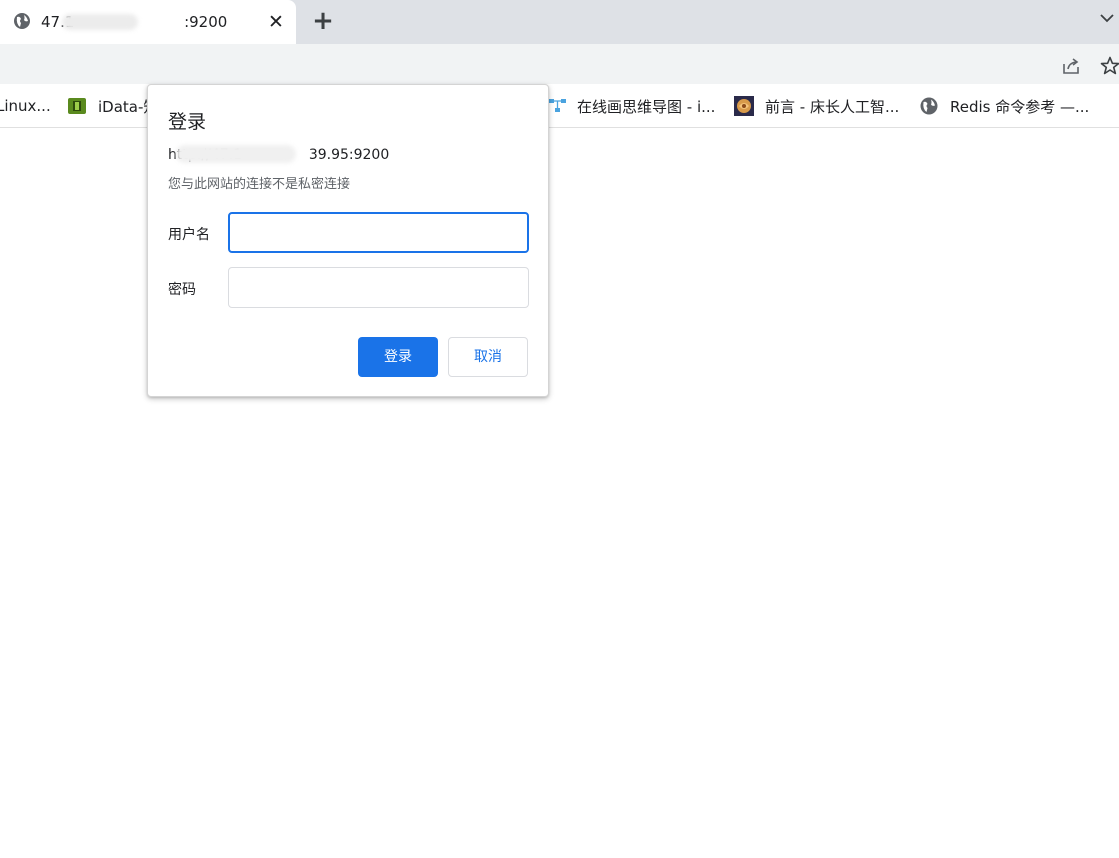 This screenshot has width=1119, height=858. Describe the element at coordinates (744, 106) in the screenshot. I see `brain-icon` at that location.